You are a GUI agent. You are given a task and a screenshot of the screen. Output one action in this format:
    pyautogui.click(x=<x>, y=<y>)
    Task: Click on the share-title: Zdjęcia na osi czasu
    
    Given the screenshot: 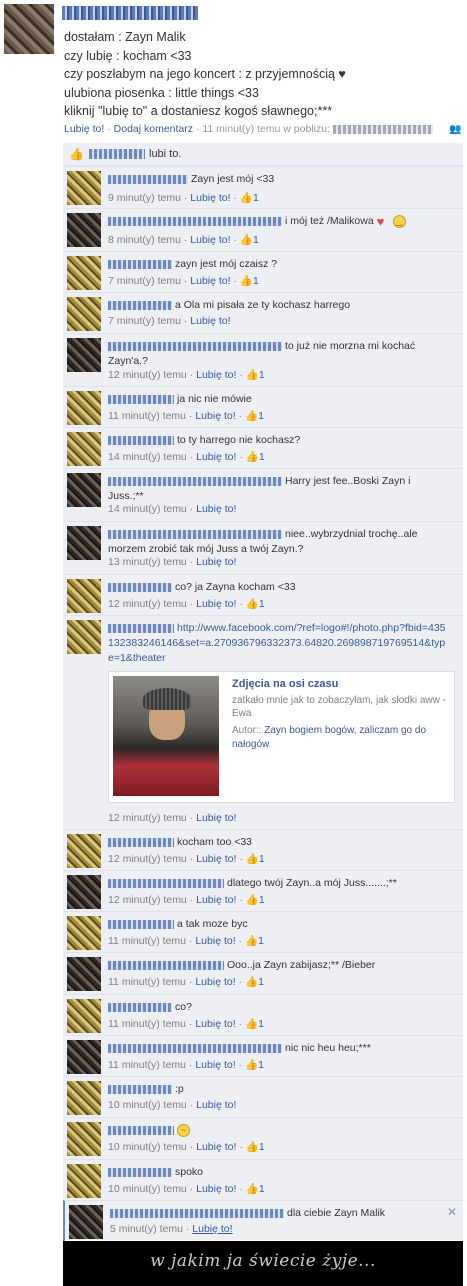 What is the action you would take?
    pyautogui.click(x=285, y=684)
    